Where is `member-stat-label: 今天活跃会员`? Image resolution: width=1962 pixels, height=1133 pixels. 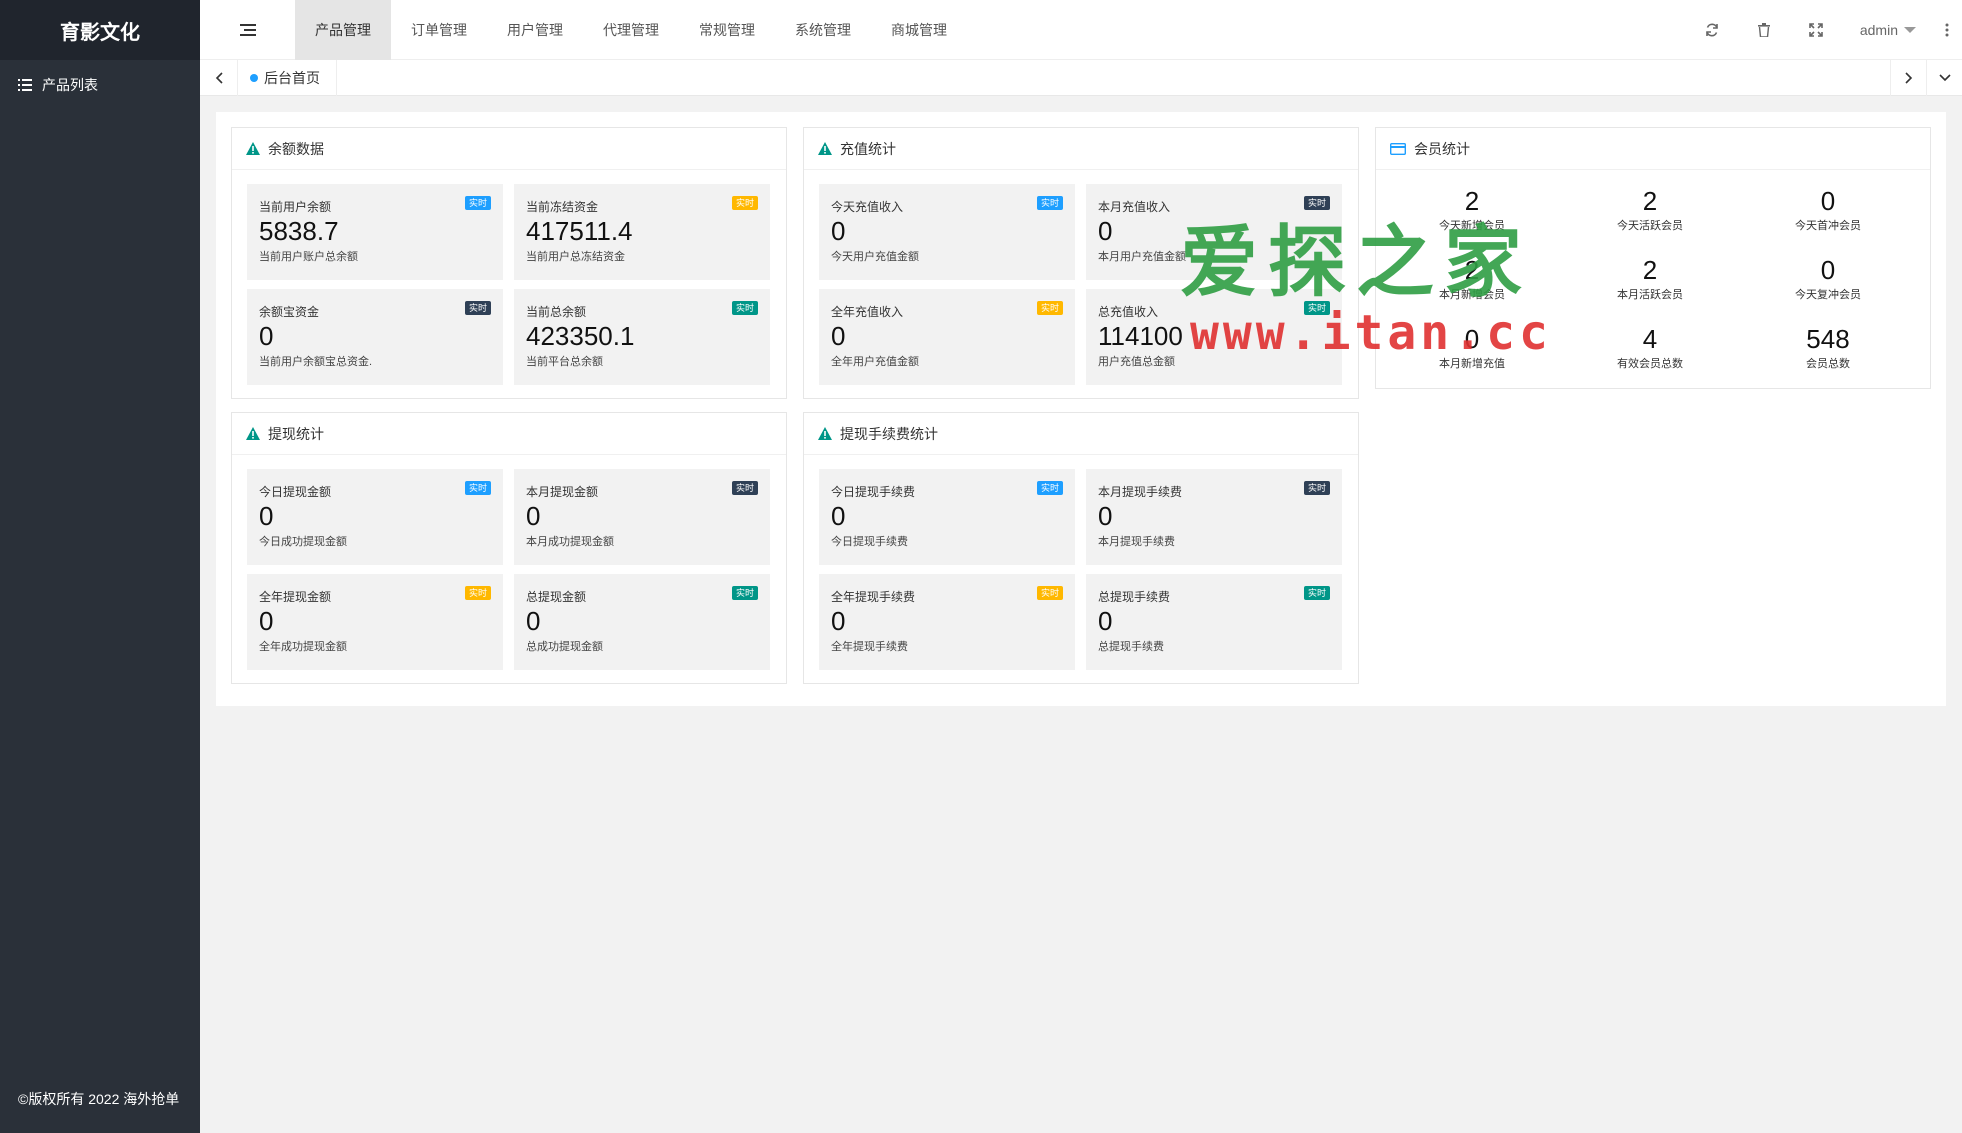 member-stat-label: 今天活跃会员 is located at coordinates (1650, 226).